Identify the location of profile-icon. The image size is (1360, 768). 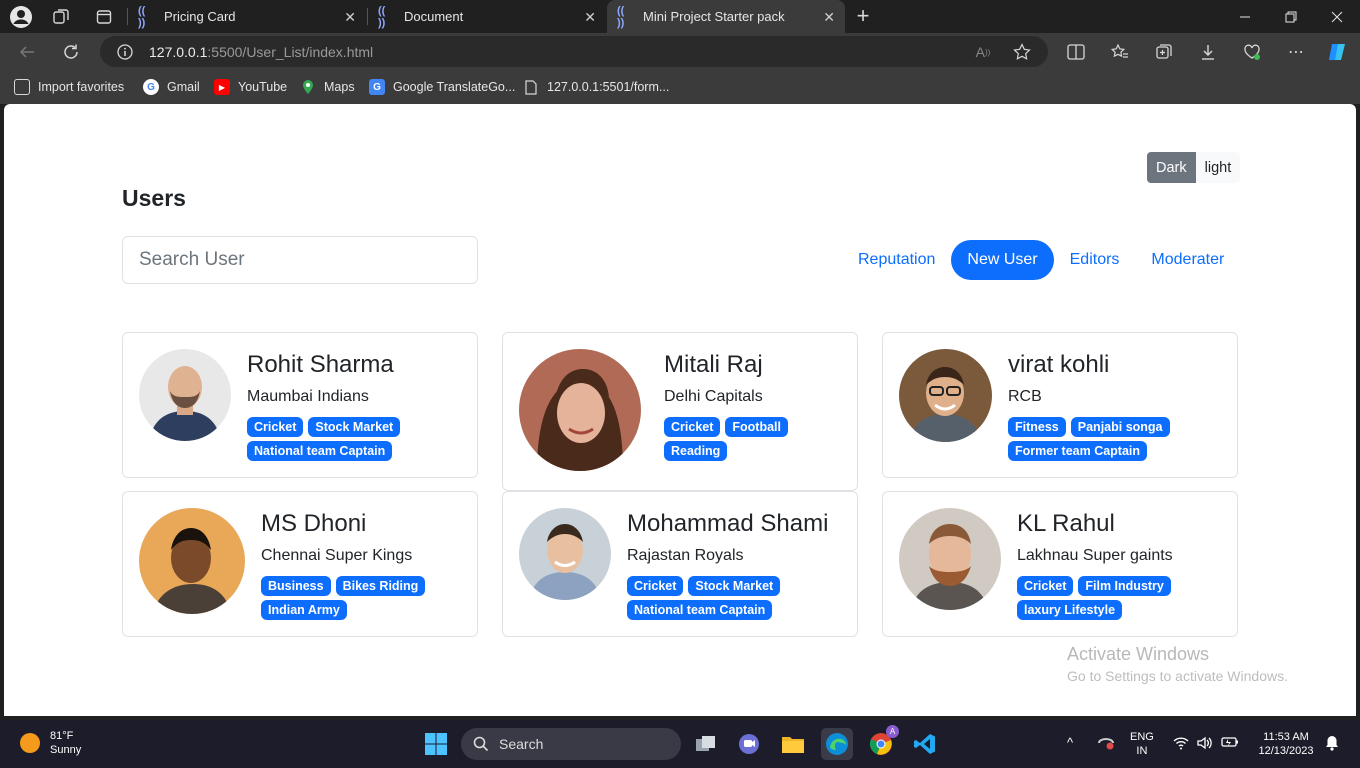
(21, 17).